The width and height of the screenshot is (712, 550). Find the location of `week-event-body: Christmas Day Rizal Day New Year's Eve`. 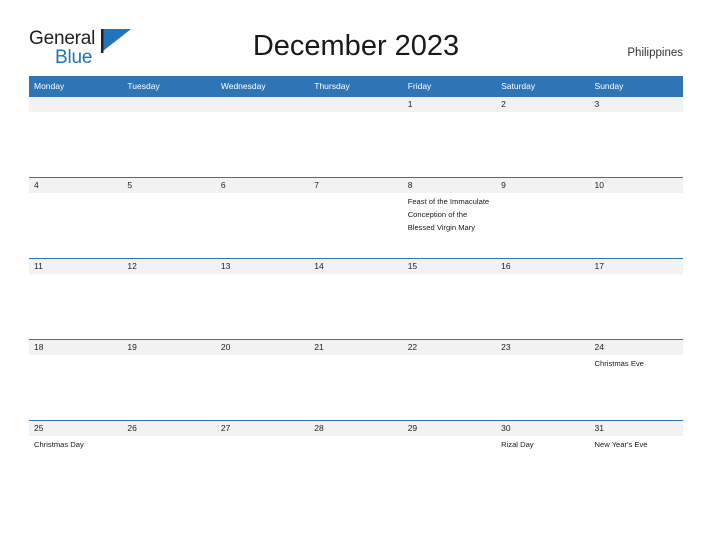

week-event-body: Christmas Day Rizal Day New Year's Eve is located at coordinates (356, 468).